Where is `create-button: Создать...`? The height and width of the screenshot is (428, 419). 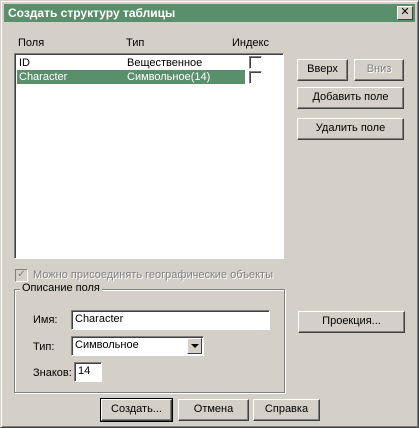 create-button: Создать... is located at coordinates (136, 410).